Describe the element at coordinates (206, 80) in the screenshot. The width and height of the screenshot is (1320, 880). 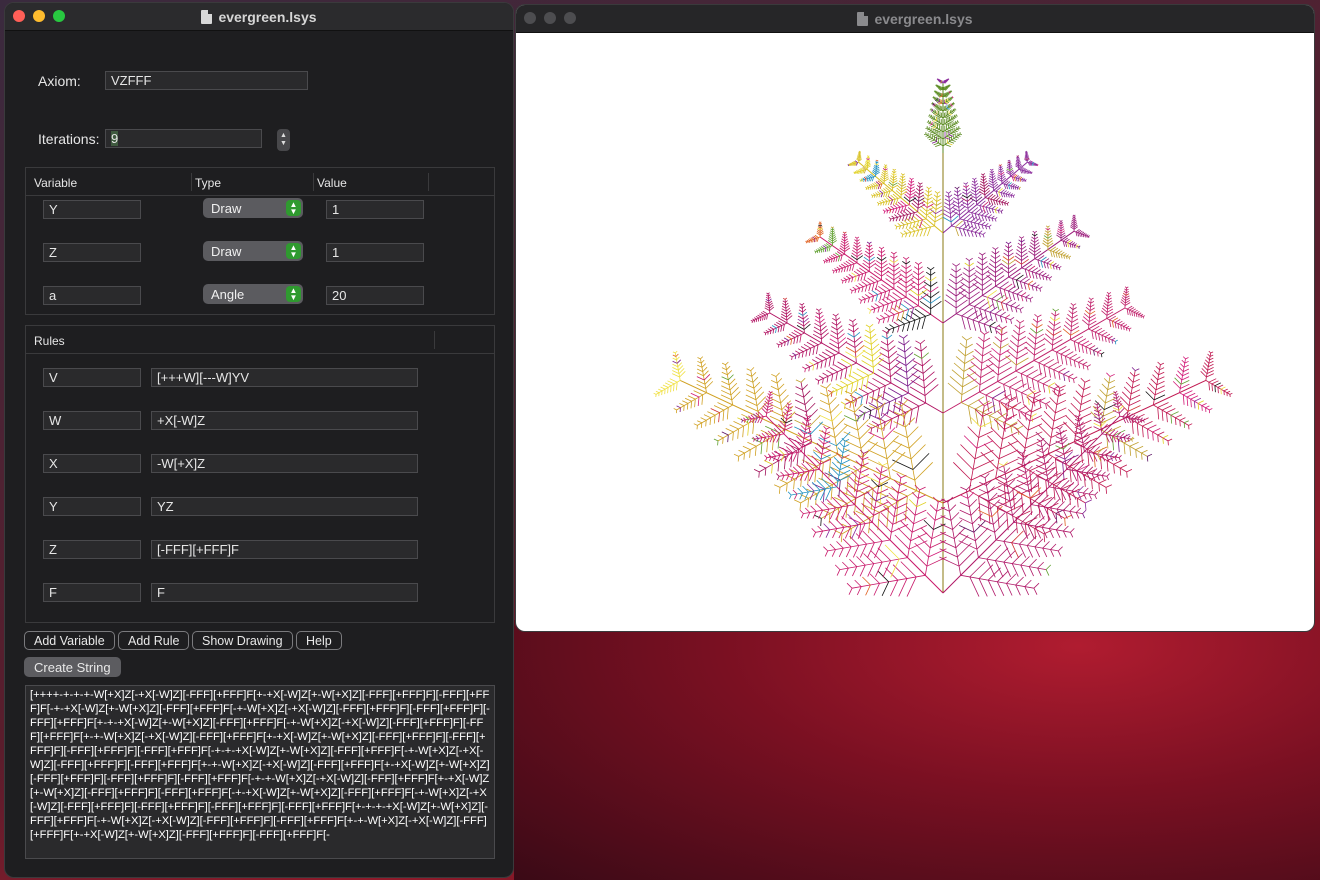
I see `axiom-input: VZFFF` at that location.